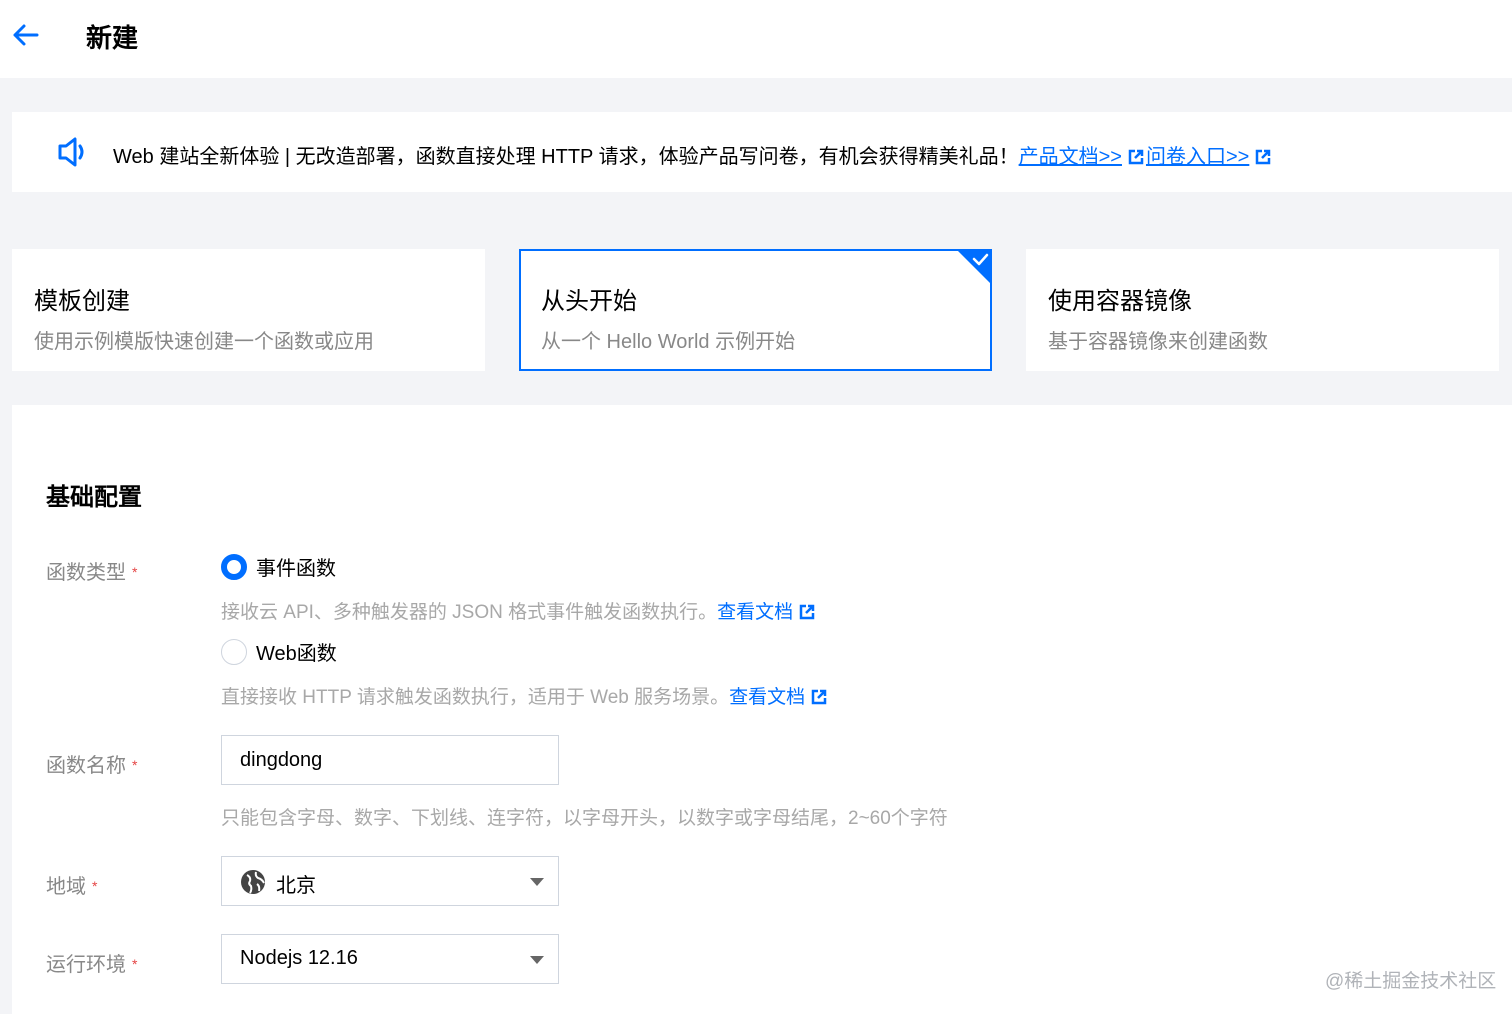 This screenshot has height=1014, width=1512. What do you see at coordinates (86, 965) in the screenshot?
I see `label-text: 运行环境` at bounding box center [86, 965].